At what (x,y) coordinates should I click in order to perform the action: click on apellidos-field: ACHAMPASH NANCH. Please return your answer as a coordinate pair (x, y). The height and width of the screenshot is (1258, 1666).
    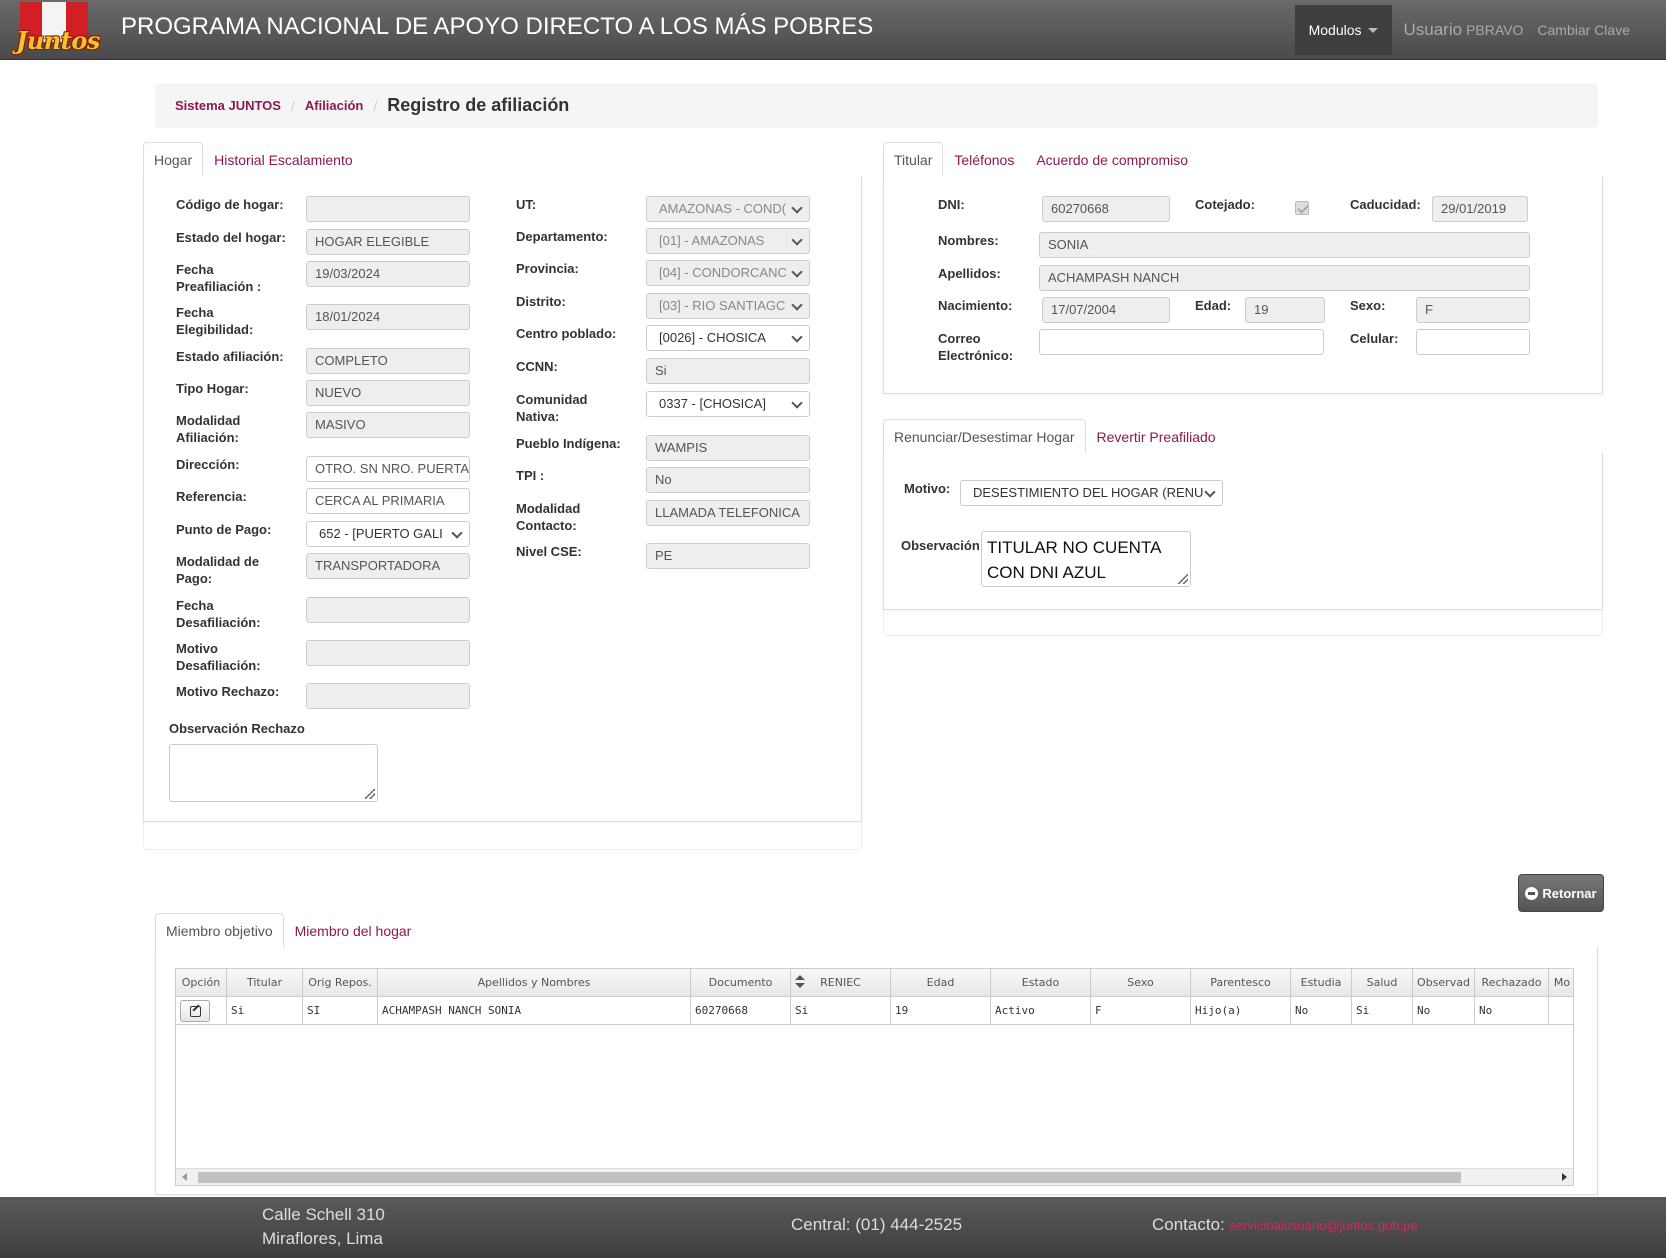
    Looking at the image, I should click on (1284, 278).